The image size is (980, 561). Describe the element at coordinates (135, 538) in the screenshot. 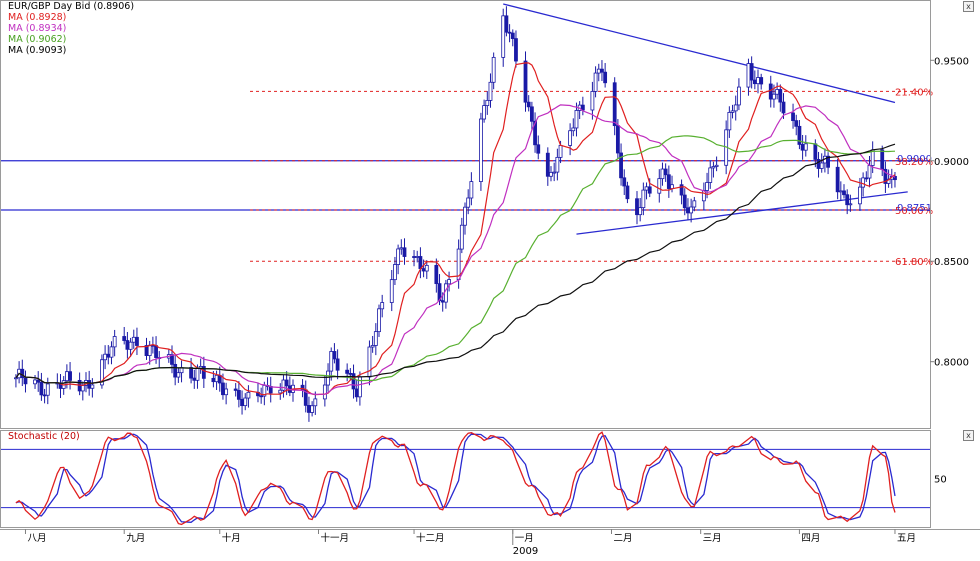

I see `x-tick-label: 九月` at that location.